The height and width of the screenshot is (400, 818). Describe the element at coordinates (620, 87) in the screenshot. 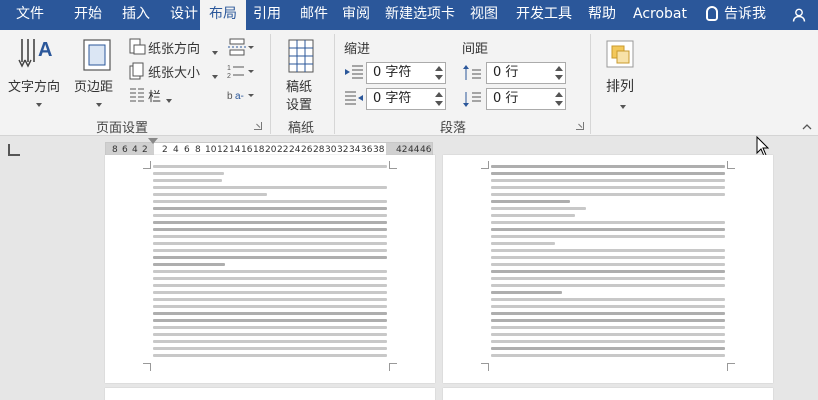

I see `arrange-label: 排列` at that location.